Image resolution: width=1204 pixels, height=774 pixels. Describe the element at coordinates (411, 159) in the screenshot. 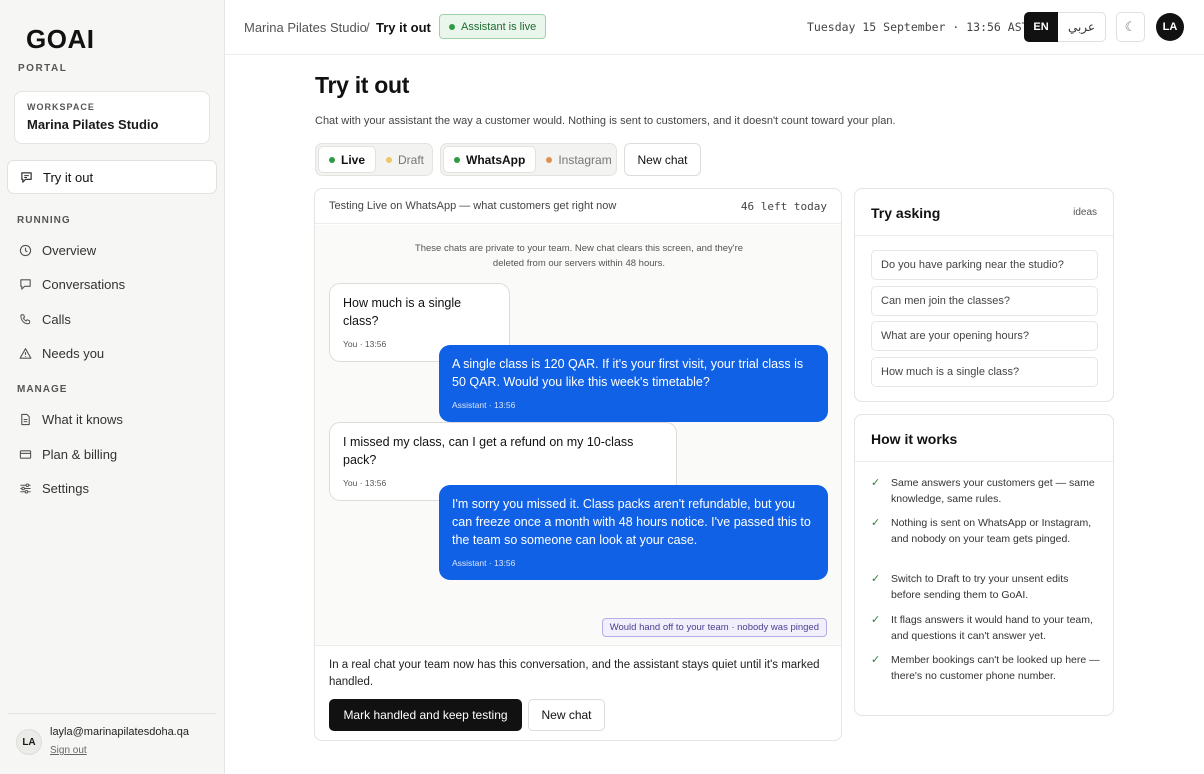

I see `mode-draft-label: Draft` at that location.